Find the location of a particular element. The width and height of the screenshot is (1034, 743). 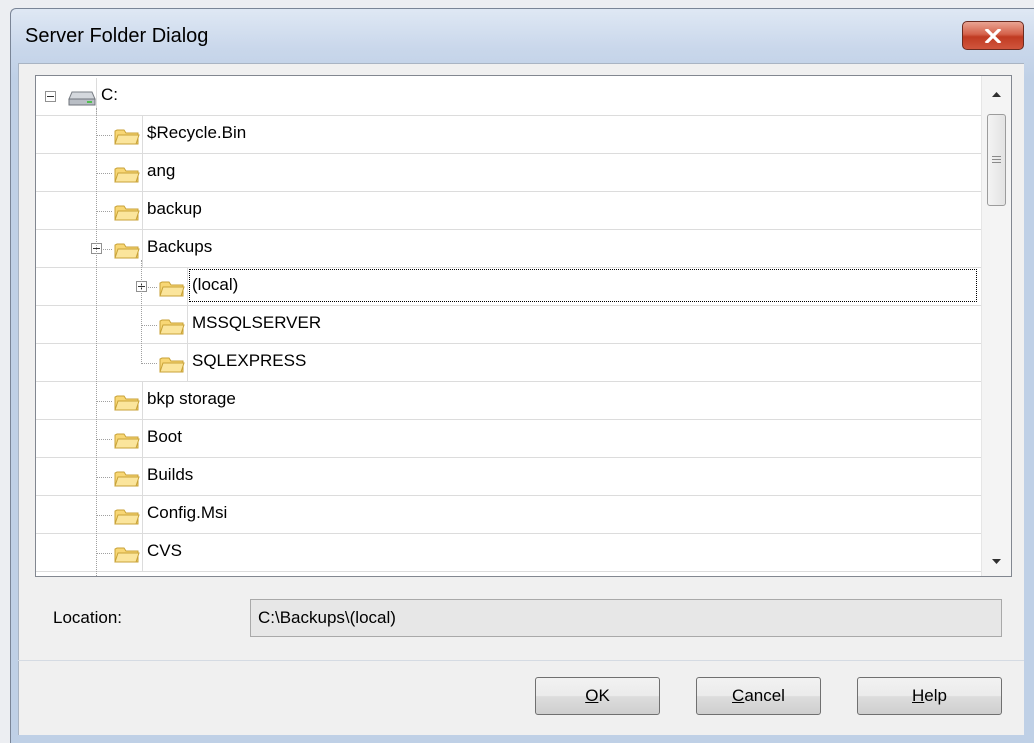

tree-node-label: CVS is located at coordinates (164, 550).